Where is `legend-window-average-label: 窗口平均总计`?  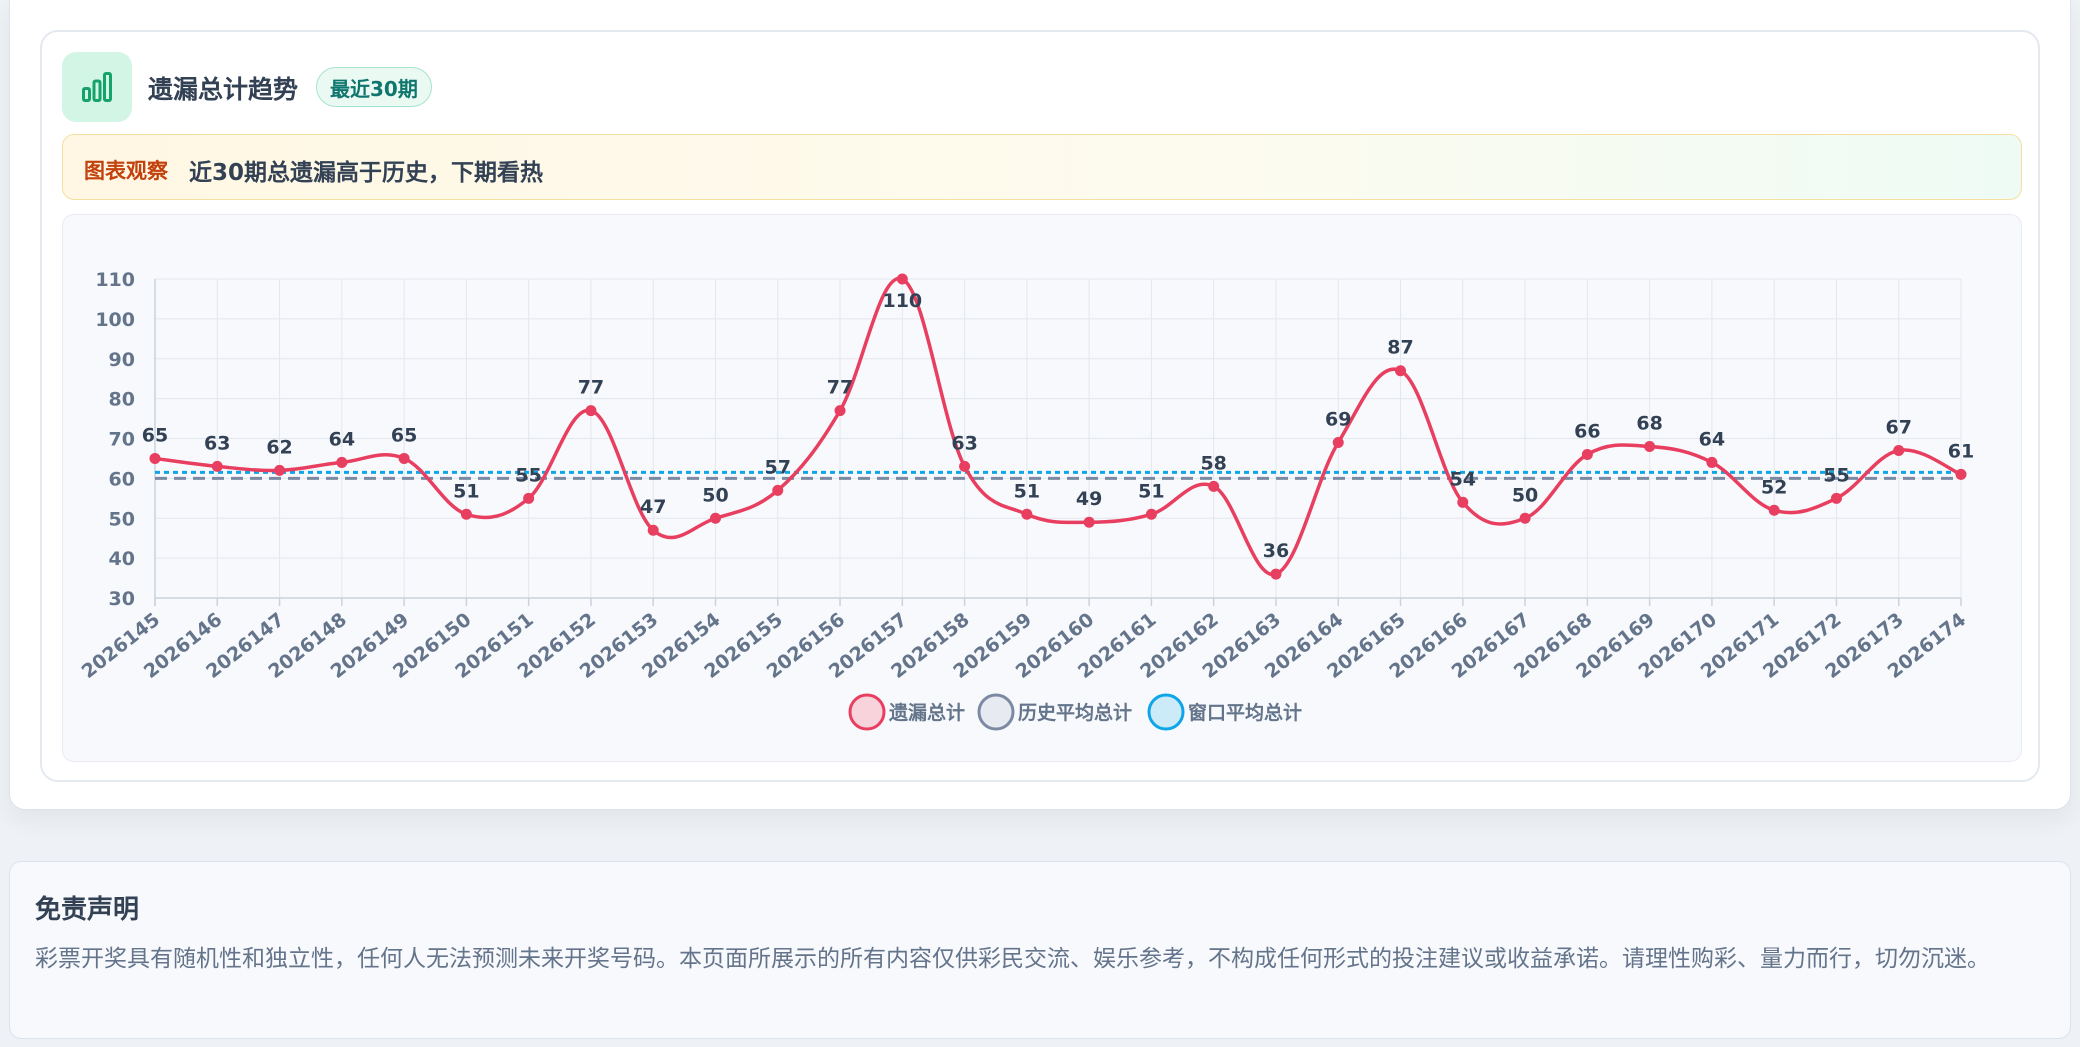
legend-window-average-label: 窗口平均总计 is located at coordinates (1245, 712).